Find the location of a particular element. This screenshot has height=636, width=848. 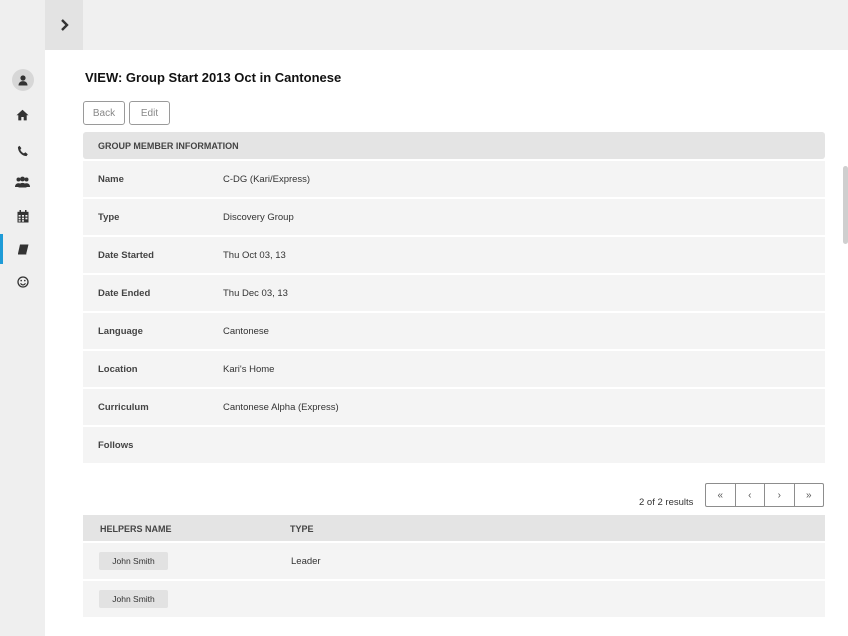

calendar-icon is located at coordinates (22, 215).